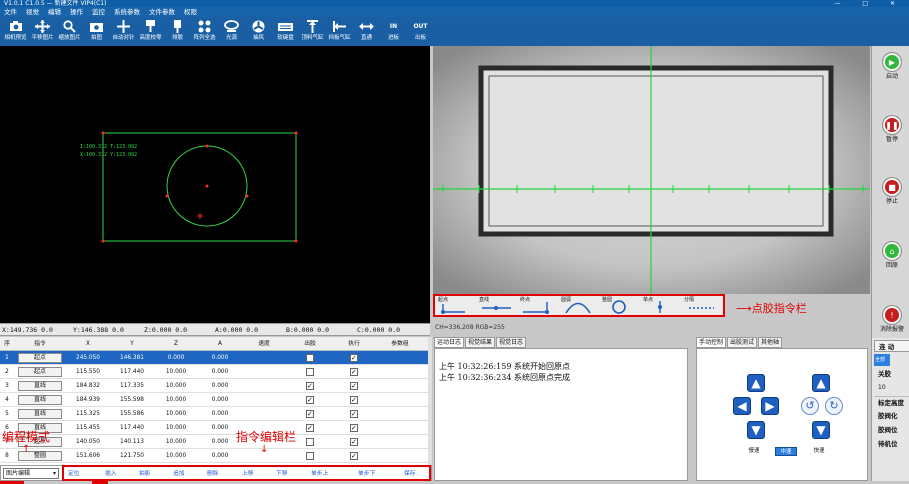 The height and width of the screenshot is (484, 909). Describe the element at coordinates (892, 73) in the screenshot. I see `start-button: ▶ 启动` at that location.